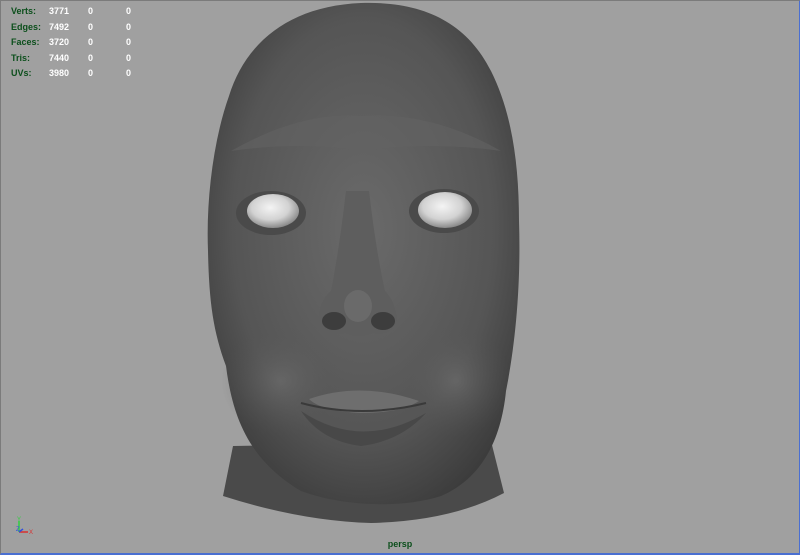 The height and width of the screenshot is (555, 800). What do you see at coordinates (59, 57) in the screenshot?
I see `hud-value: 7440` at bounding box center [59, 57].